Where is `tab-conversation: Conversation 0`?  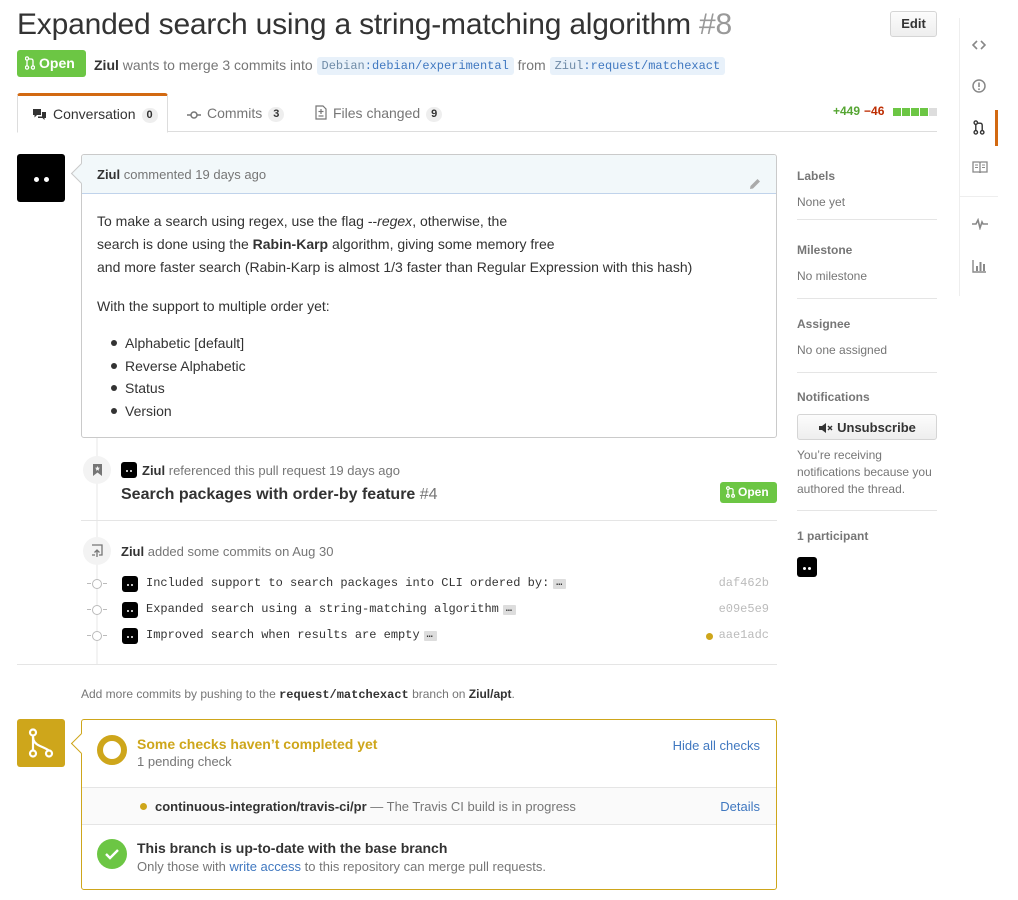 tab-conversation: Conversation 0 is located at coordinates (92, 113).